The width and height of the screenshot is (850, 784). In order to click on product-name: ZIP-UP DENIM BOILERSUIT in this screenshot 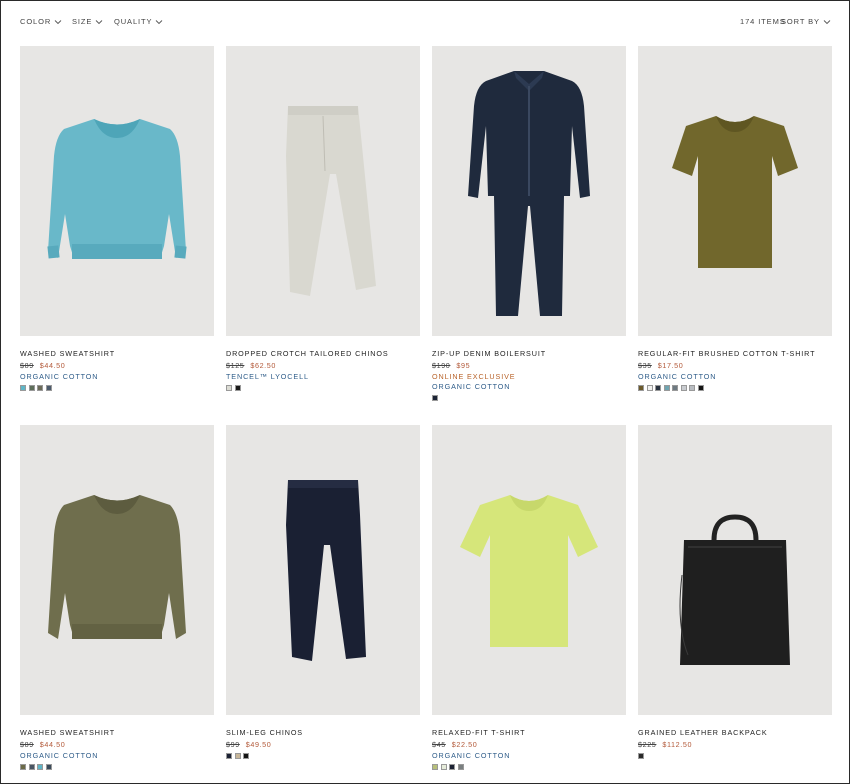, I will do `click(529, 353)`.